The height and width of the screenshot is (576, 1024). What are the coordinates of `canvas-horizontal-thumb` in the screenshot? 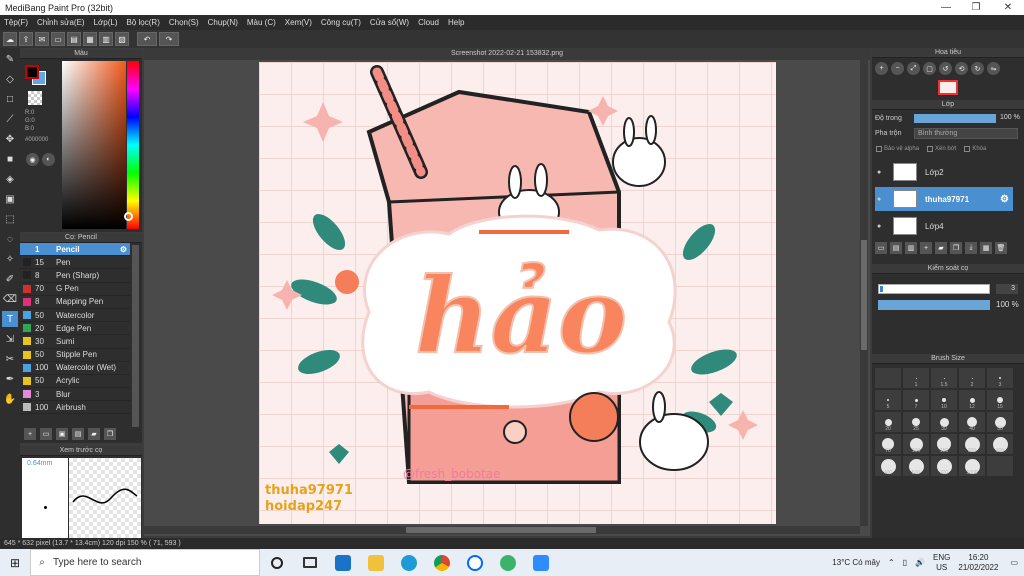 It's located at (501, 530).